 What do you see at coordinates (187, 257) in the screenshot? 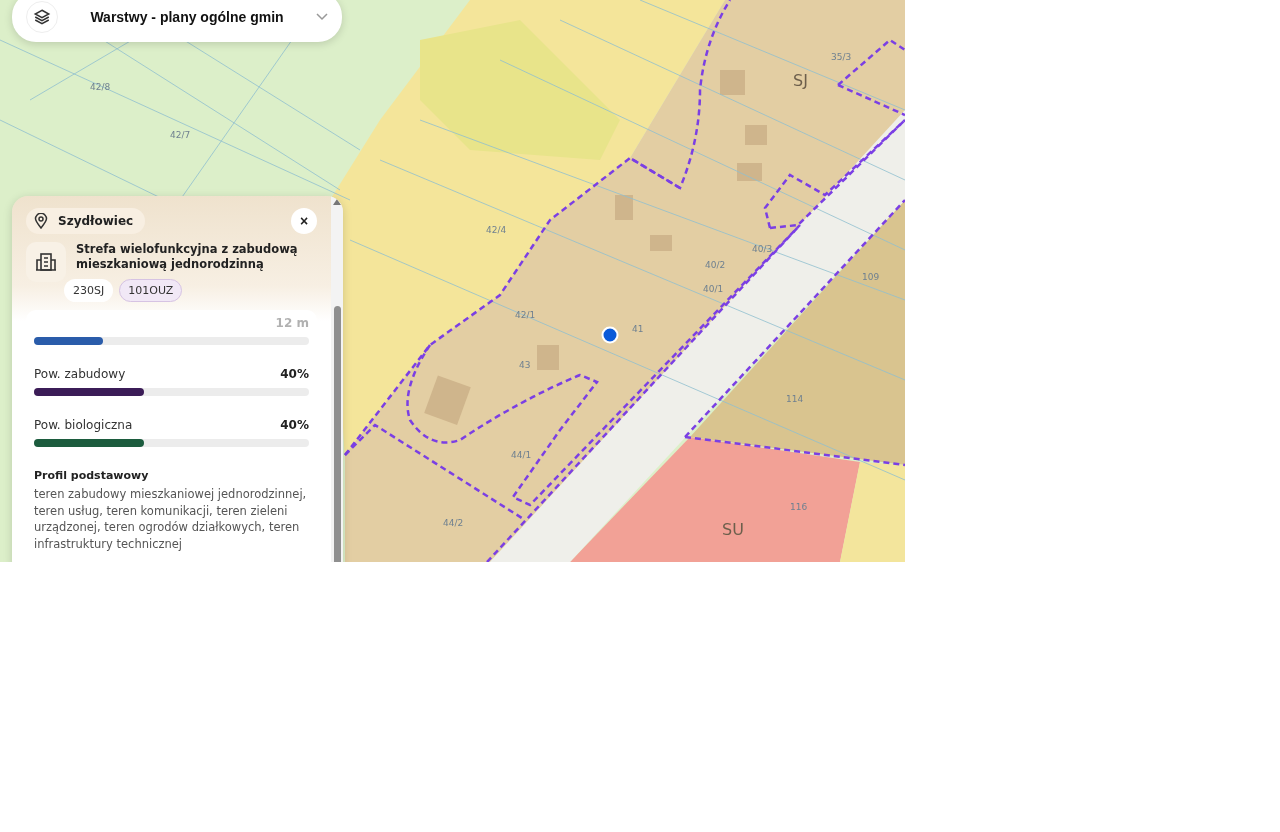
I see `zone-title: Strefa wielofunkcyjna z zabudową mieszkaniową jednorodzinną` at bounding box center [187, 257].